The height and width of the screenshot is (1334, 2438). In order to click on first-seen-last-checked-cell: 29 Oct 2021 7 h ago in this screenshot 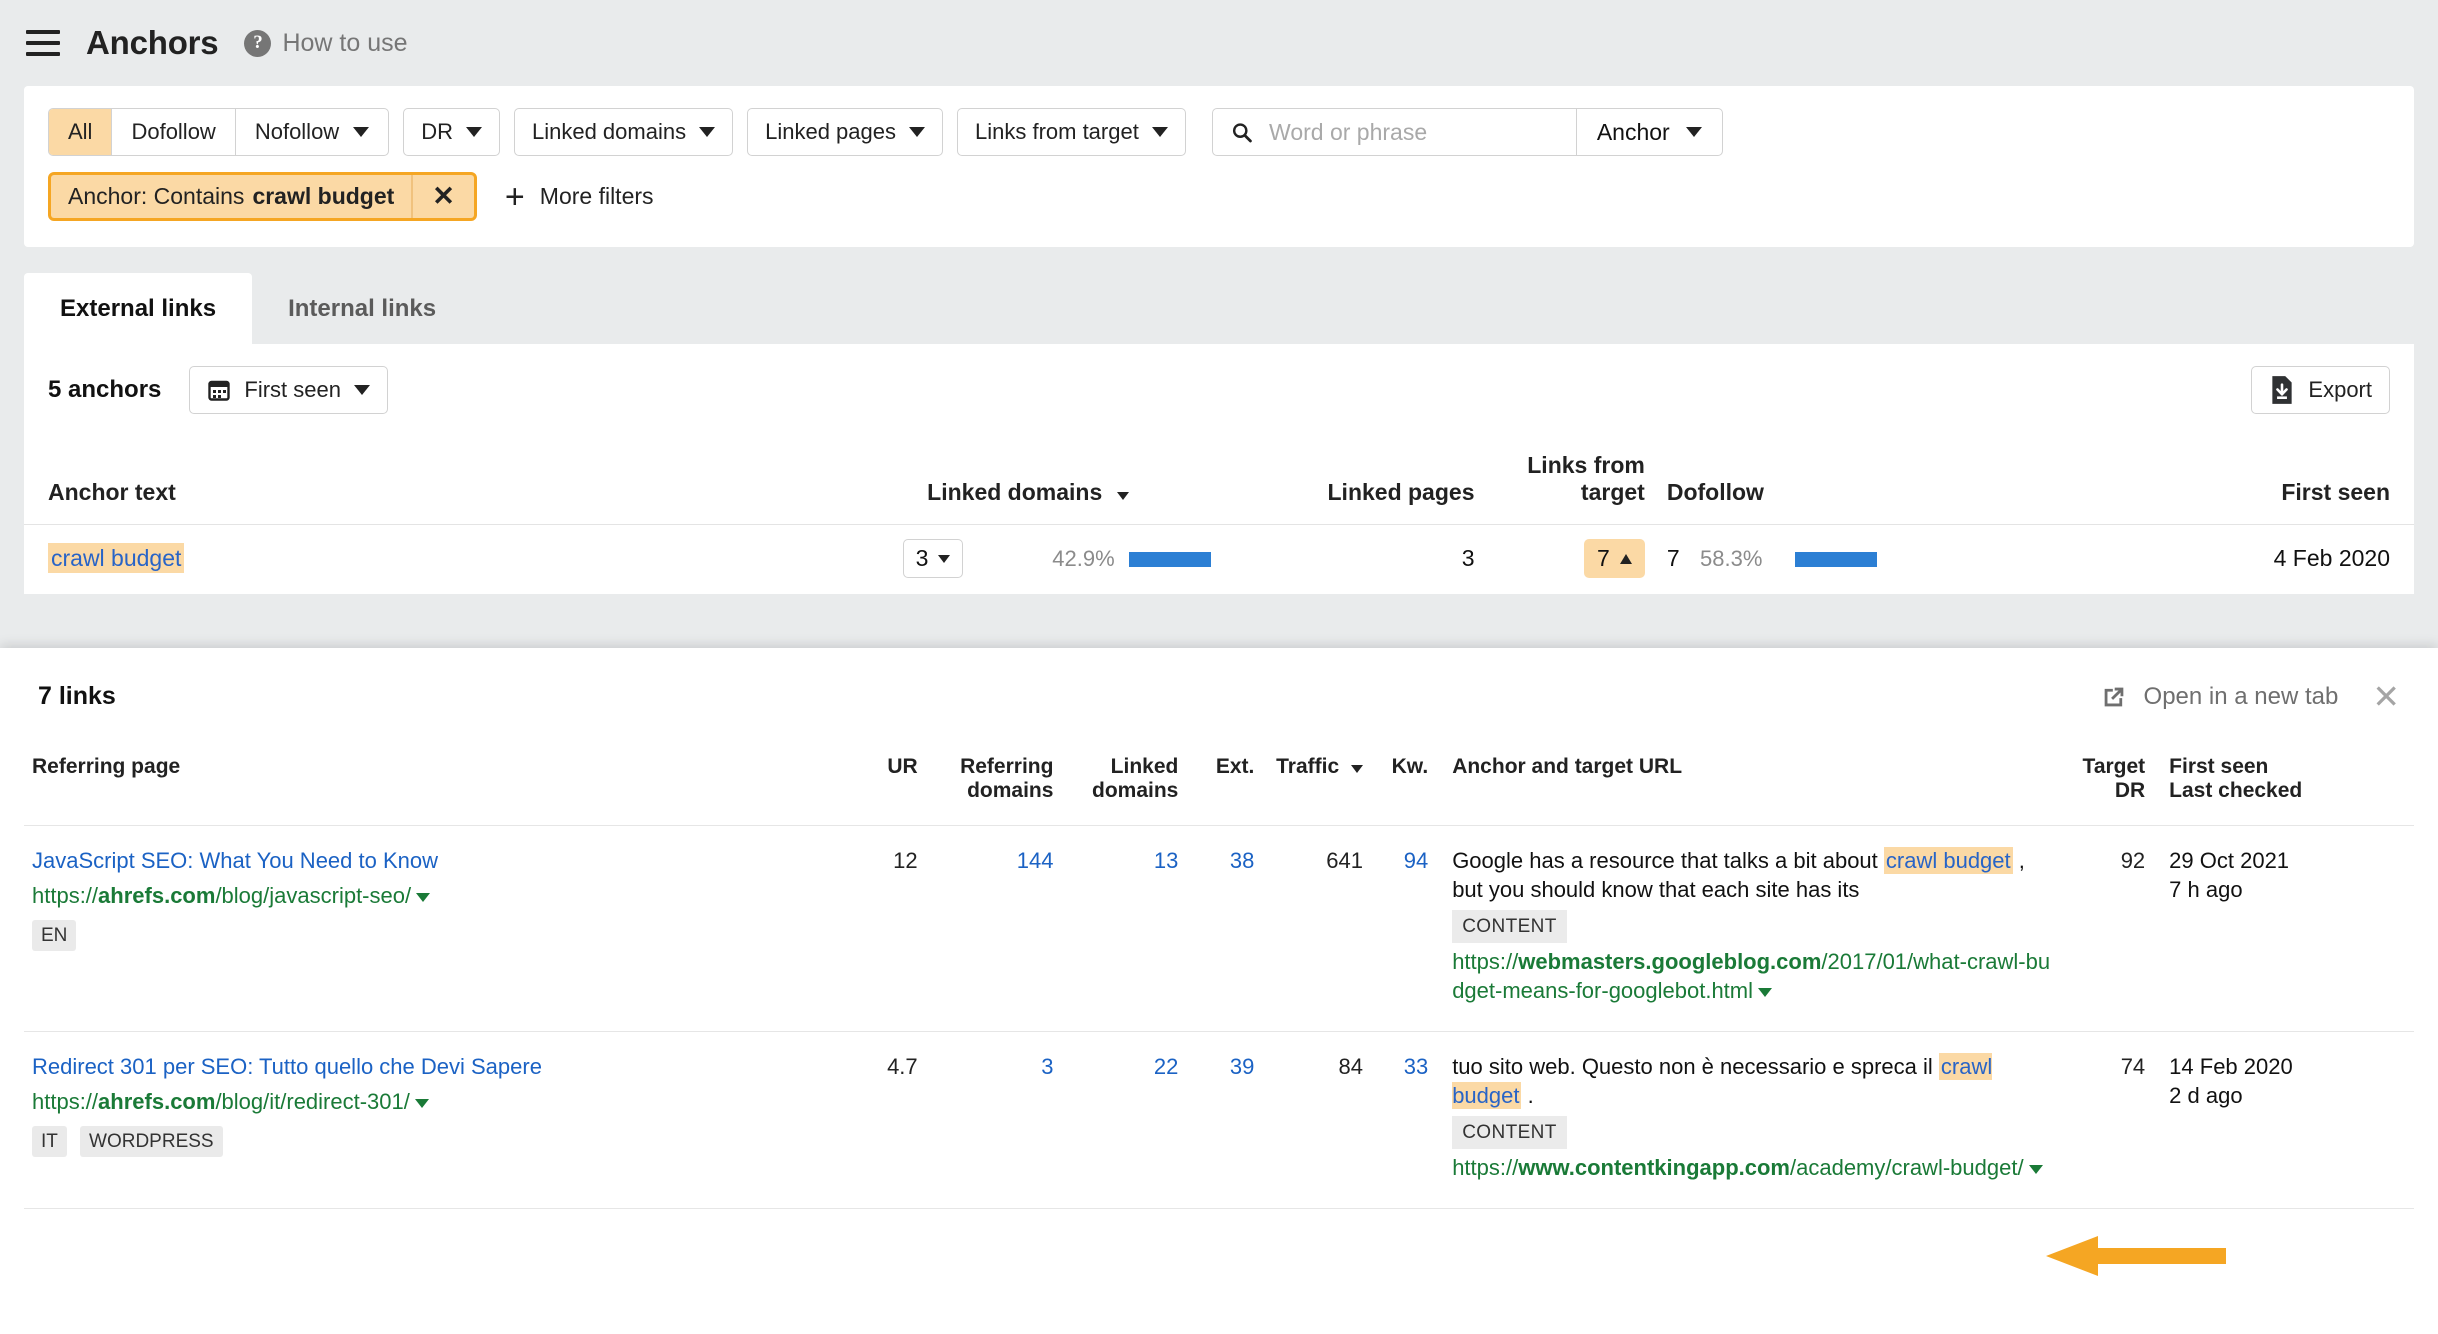, I will do `click(2283, 929)`.